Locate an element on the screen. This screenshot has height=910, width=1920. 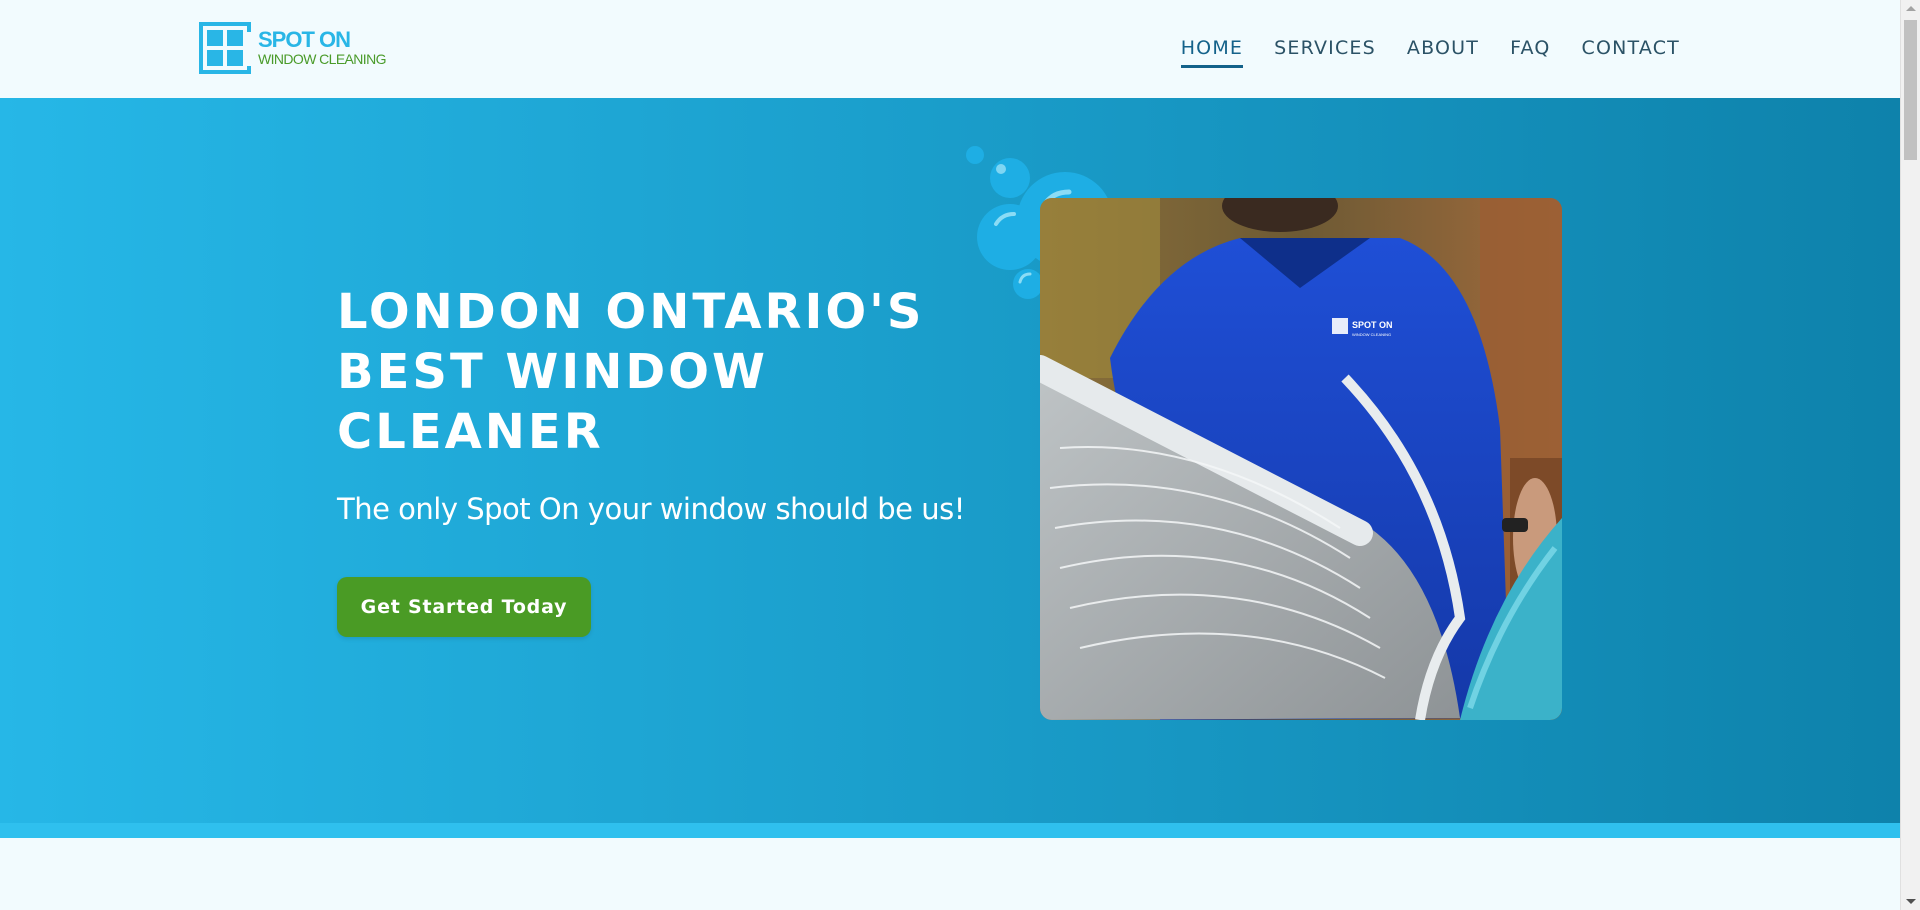
scrollbar-thumb is located at coordinates (1910, 90).